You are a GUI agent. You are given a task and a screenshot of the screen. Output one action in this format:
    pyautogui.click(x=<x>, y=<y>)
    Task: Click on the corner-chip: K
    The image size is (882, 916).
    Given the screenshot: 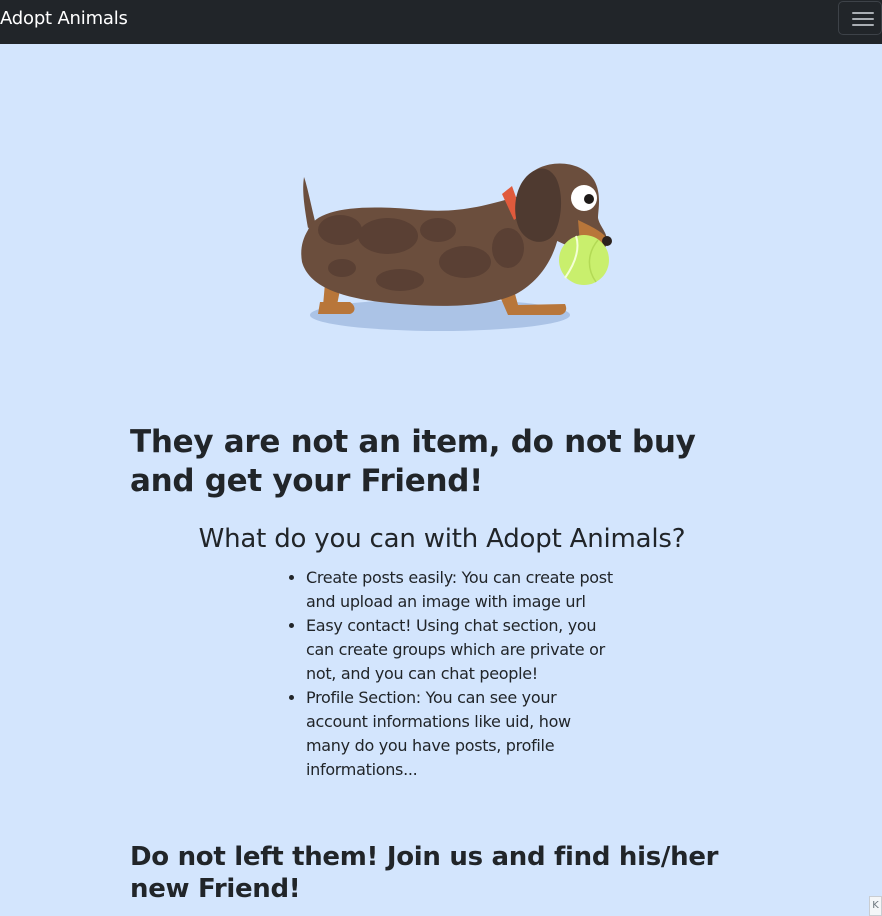 What is the action you would take?
    pyautogui.click(x=875, y=906)
    